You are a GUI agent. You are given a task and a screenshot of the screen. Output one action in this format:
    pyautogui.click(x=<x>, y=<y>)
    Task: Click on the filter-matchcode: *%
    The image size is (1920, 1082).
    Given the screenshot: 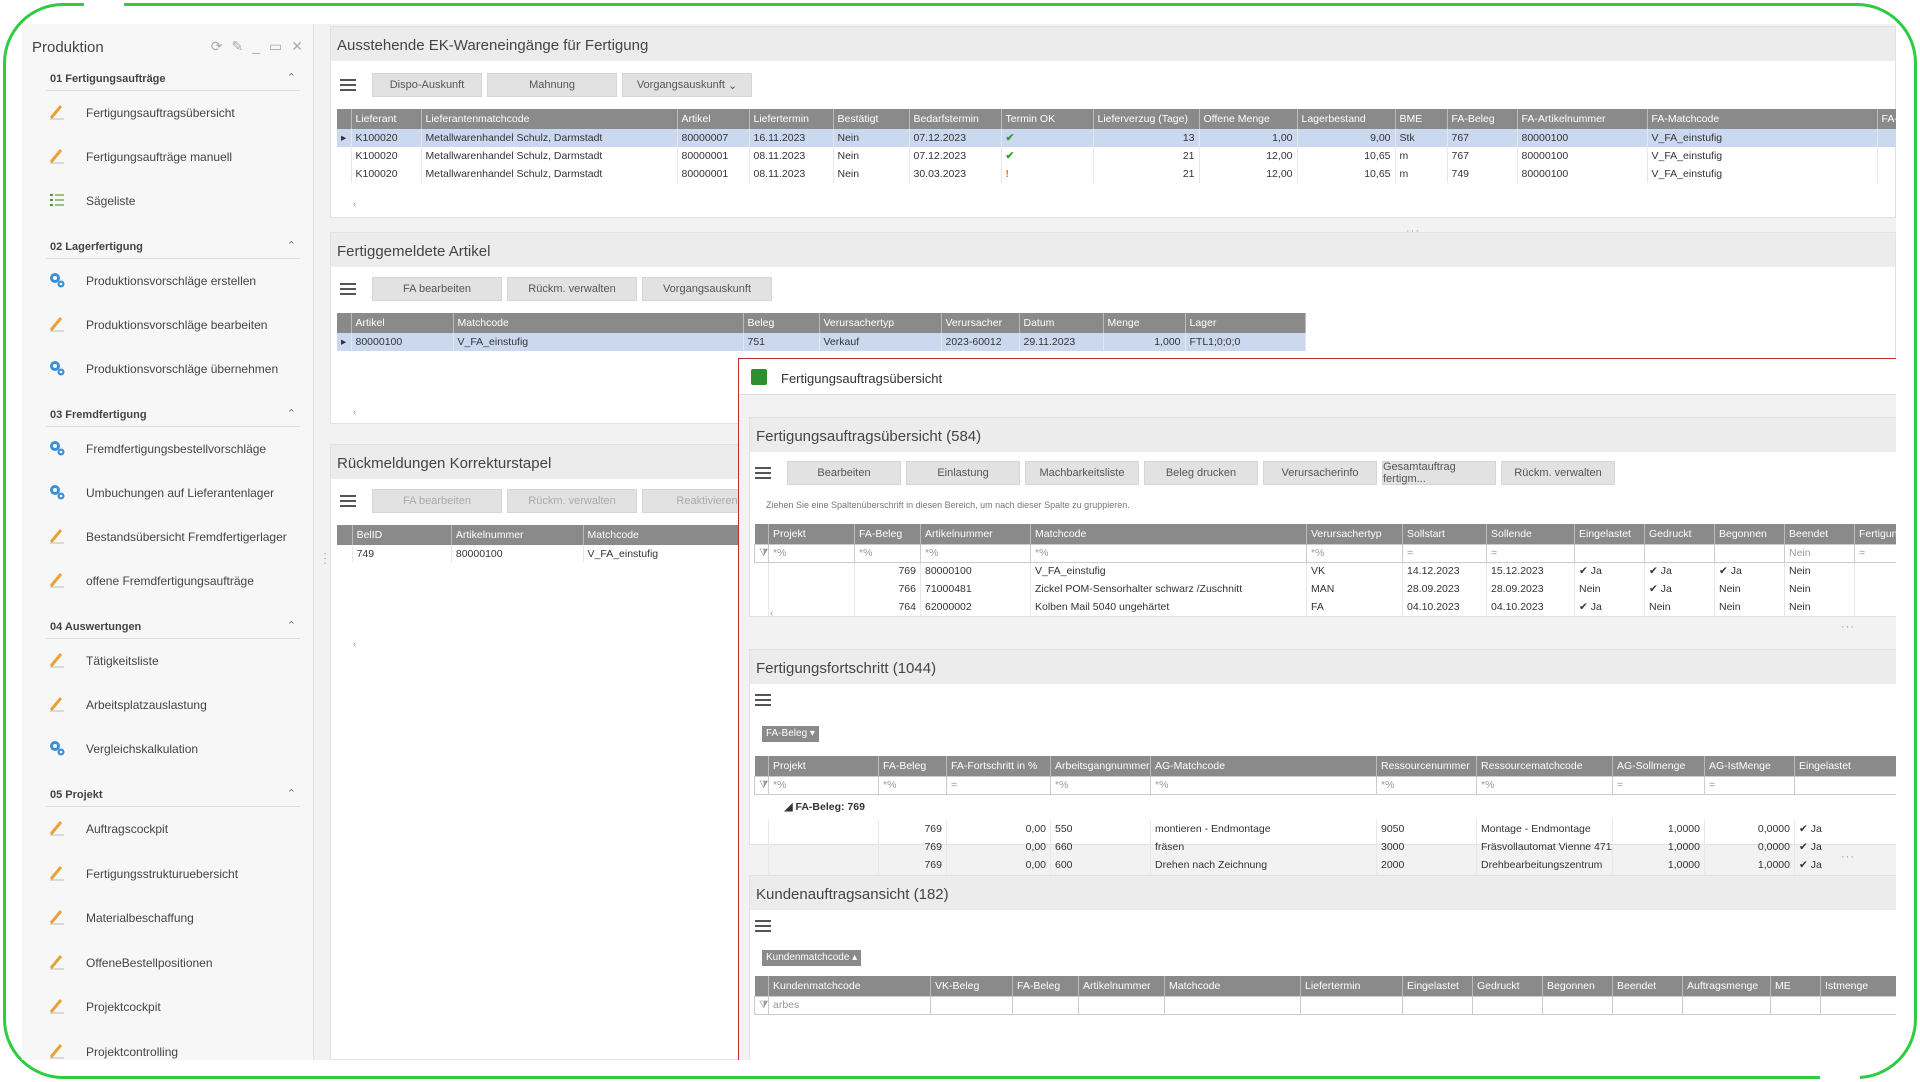 What is the action you would take?
    pyautogui.click(x=1168, y=553)
    